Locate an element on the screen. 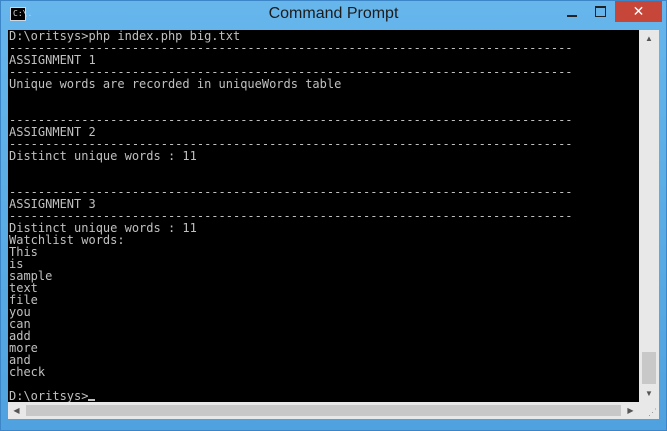 This screenshot has width=667, height=431. close-icon: ✕ is located at coordinates (638, 11).